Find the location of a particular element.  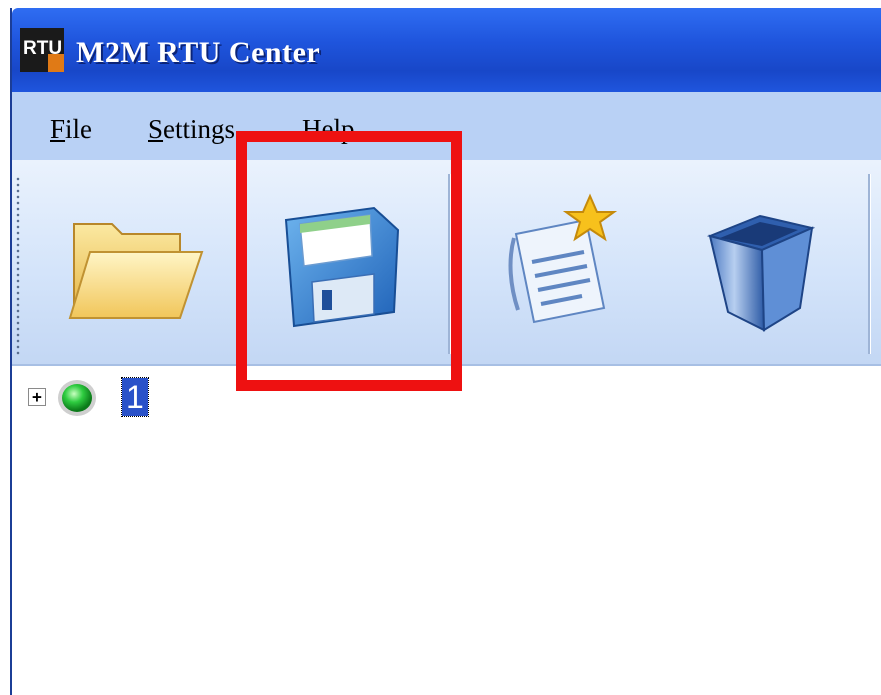

menu-settings-mnemonic: S is located at coordinates (156, 129).